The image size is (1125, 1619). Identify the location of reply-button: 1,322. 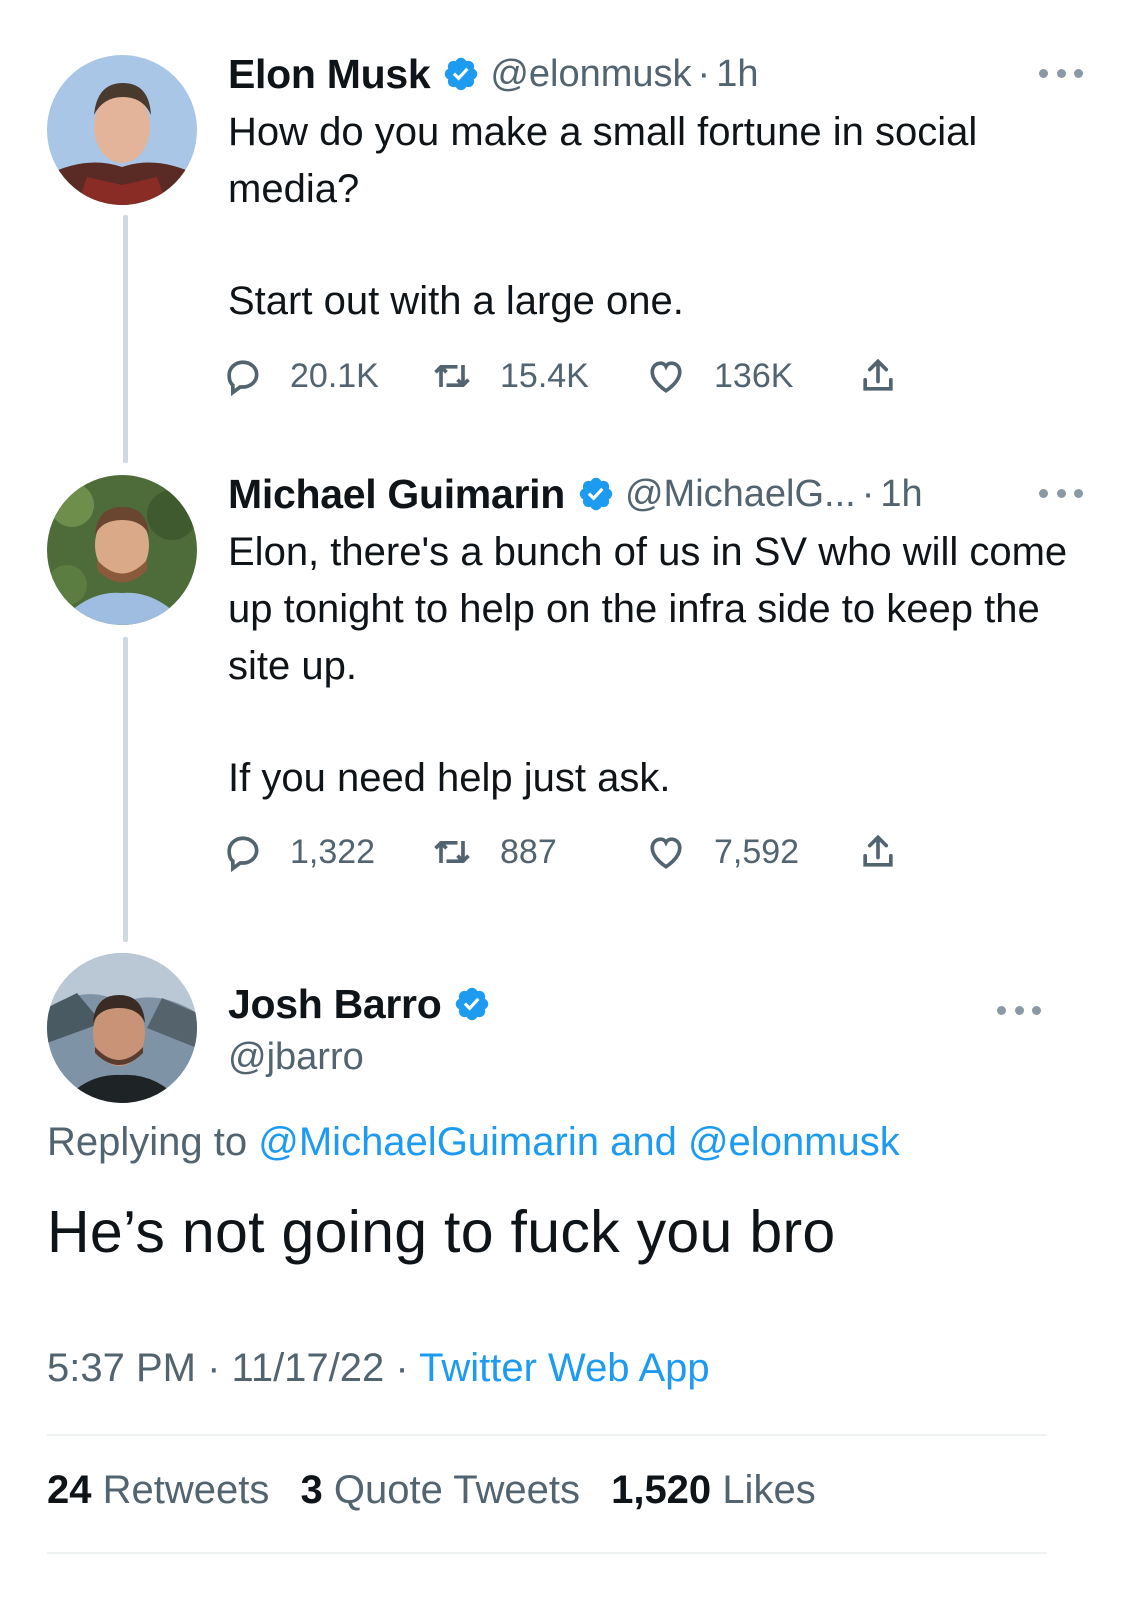
(297, 852).